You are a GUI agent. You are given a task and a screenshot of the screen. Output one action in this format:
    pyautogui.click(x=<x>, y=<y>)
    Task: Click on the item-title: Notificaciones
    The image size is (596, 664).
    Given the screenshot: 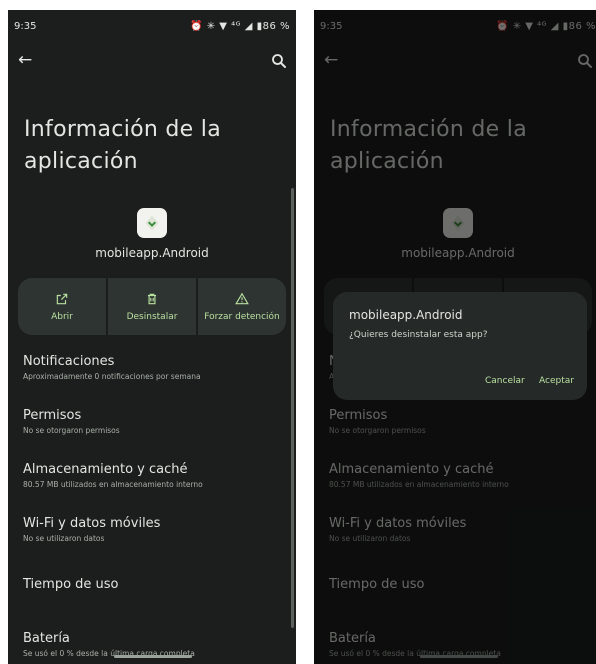 What is the action you would take?
    pyautogui.click(x=69, y=361)
    